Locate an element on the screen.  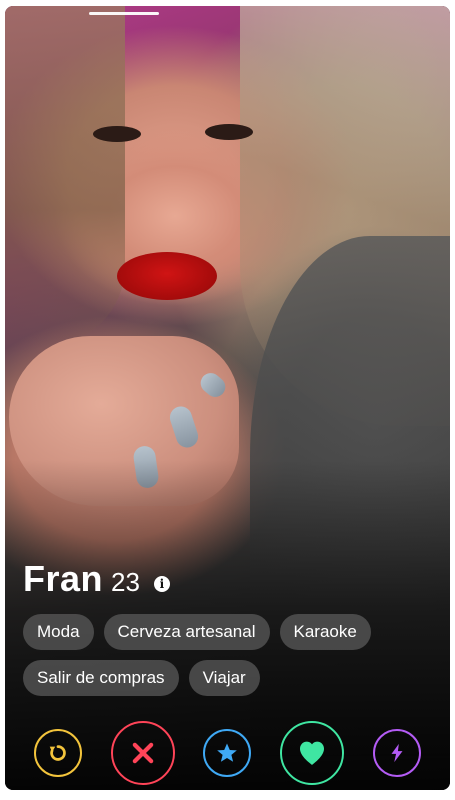
super-like-button is located at coordinates (227, 753).